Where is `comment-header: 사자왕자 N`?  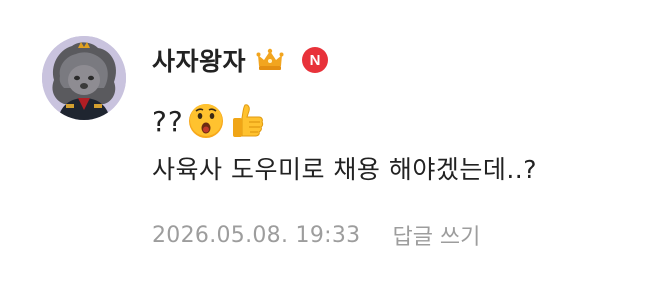
comment-header: 사자왕자 N is located at coordinates (240, 60).